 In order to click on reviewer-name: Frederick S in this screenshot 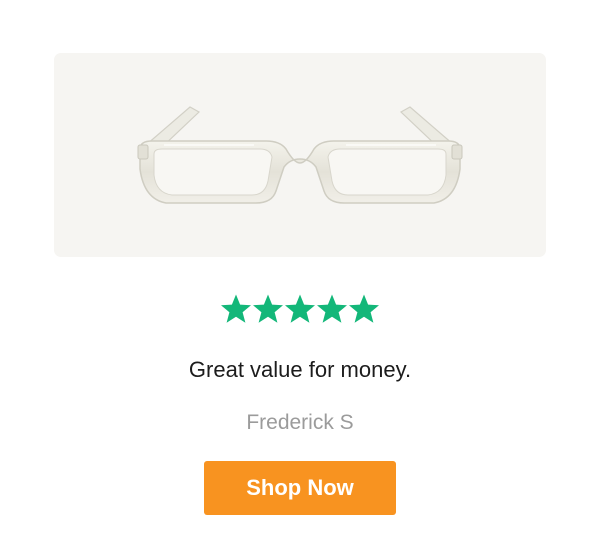, I will do `click(300, 422)`.